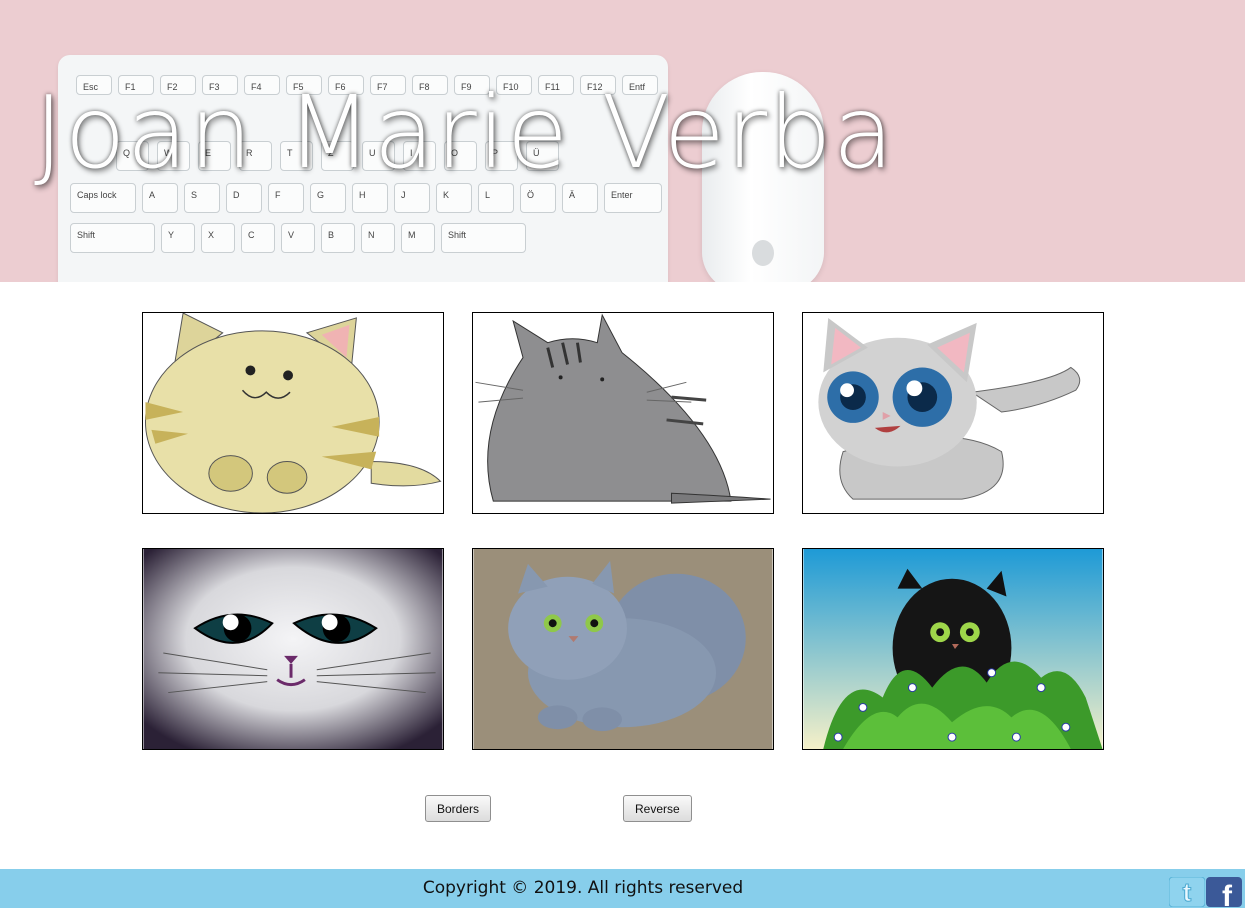  What do you see at coordinates (258, 238) in the screenshot?
I see `keyboard-key: C` at bounding box center [258, 238].